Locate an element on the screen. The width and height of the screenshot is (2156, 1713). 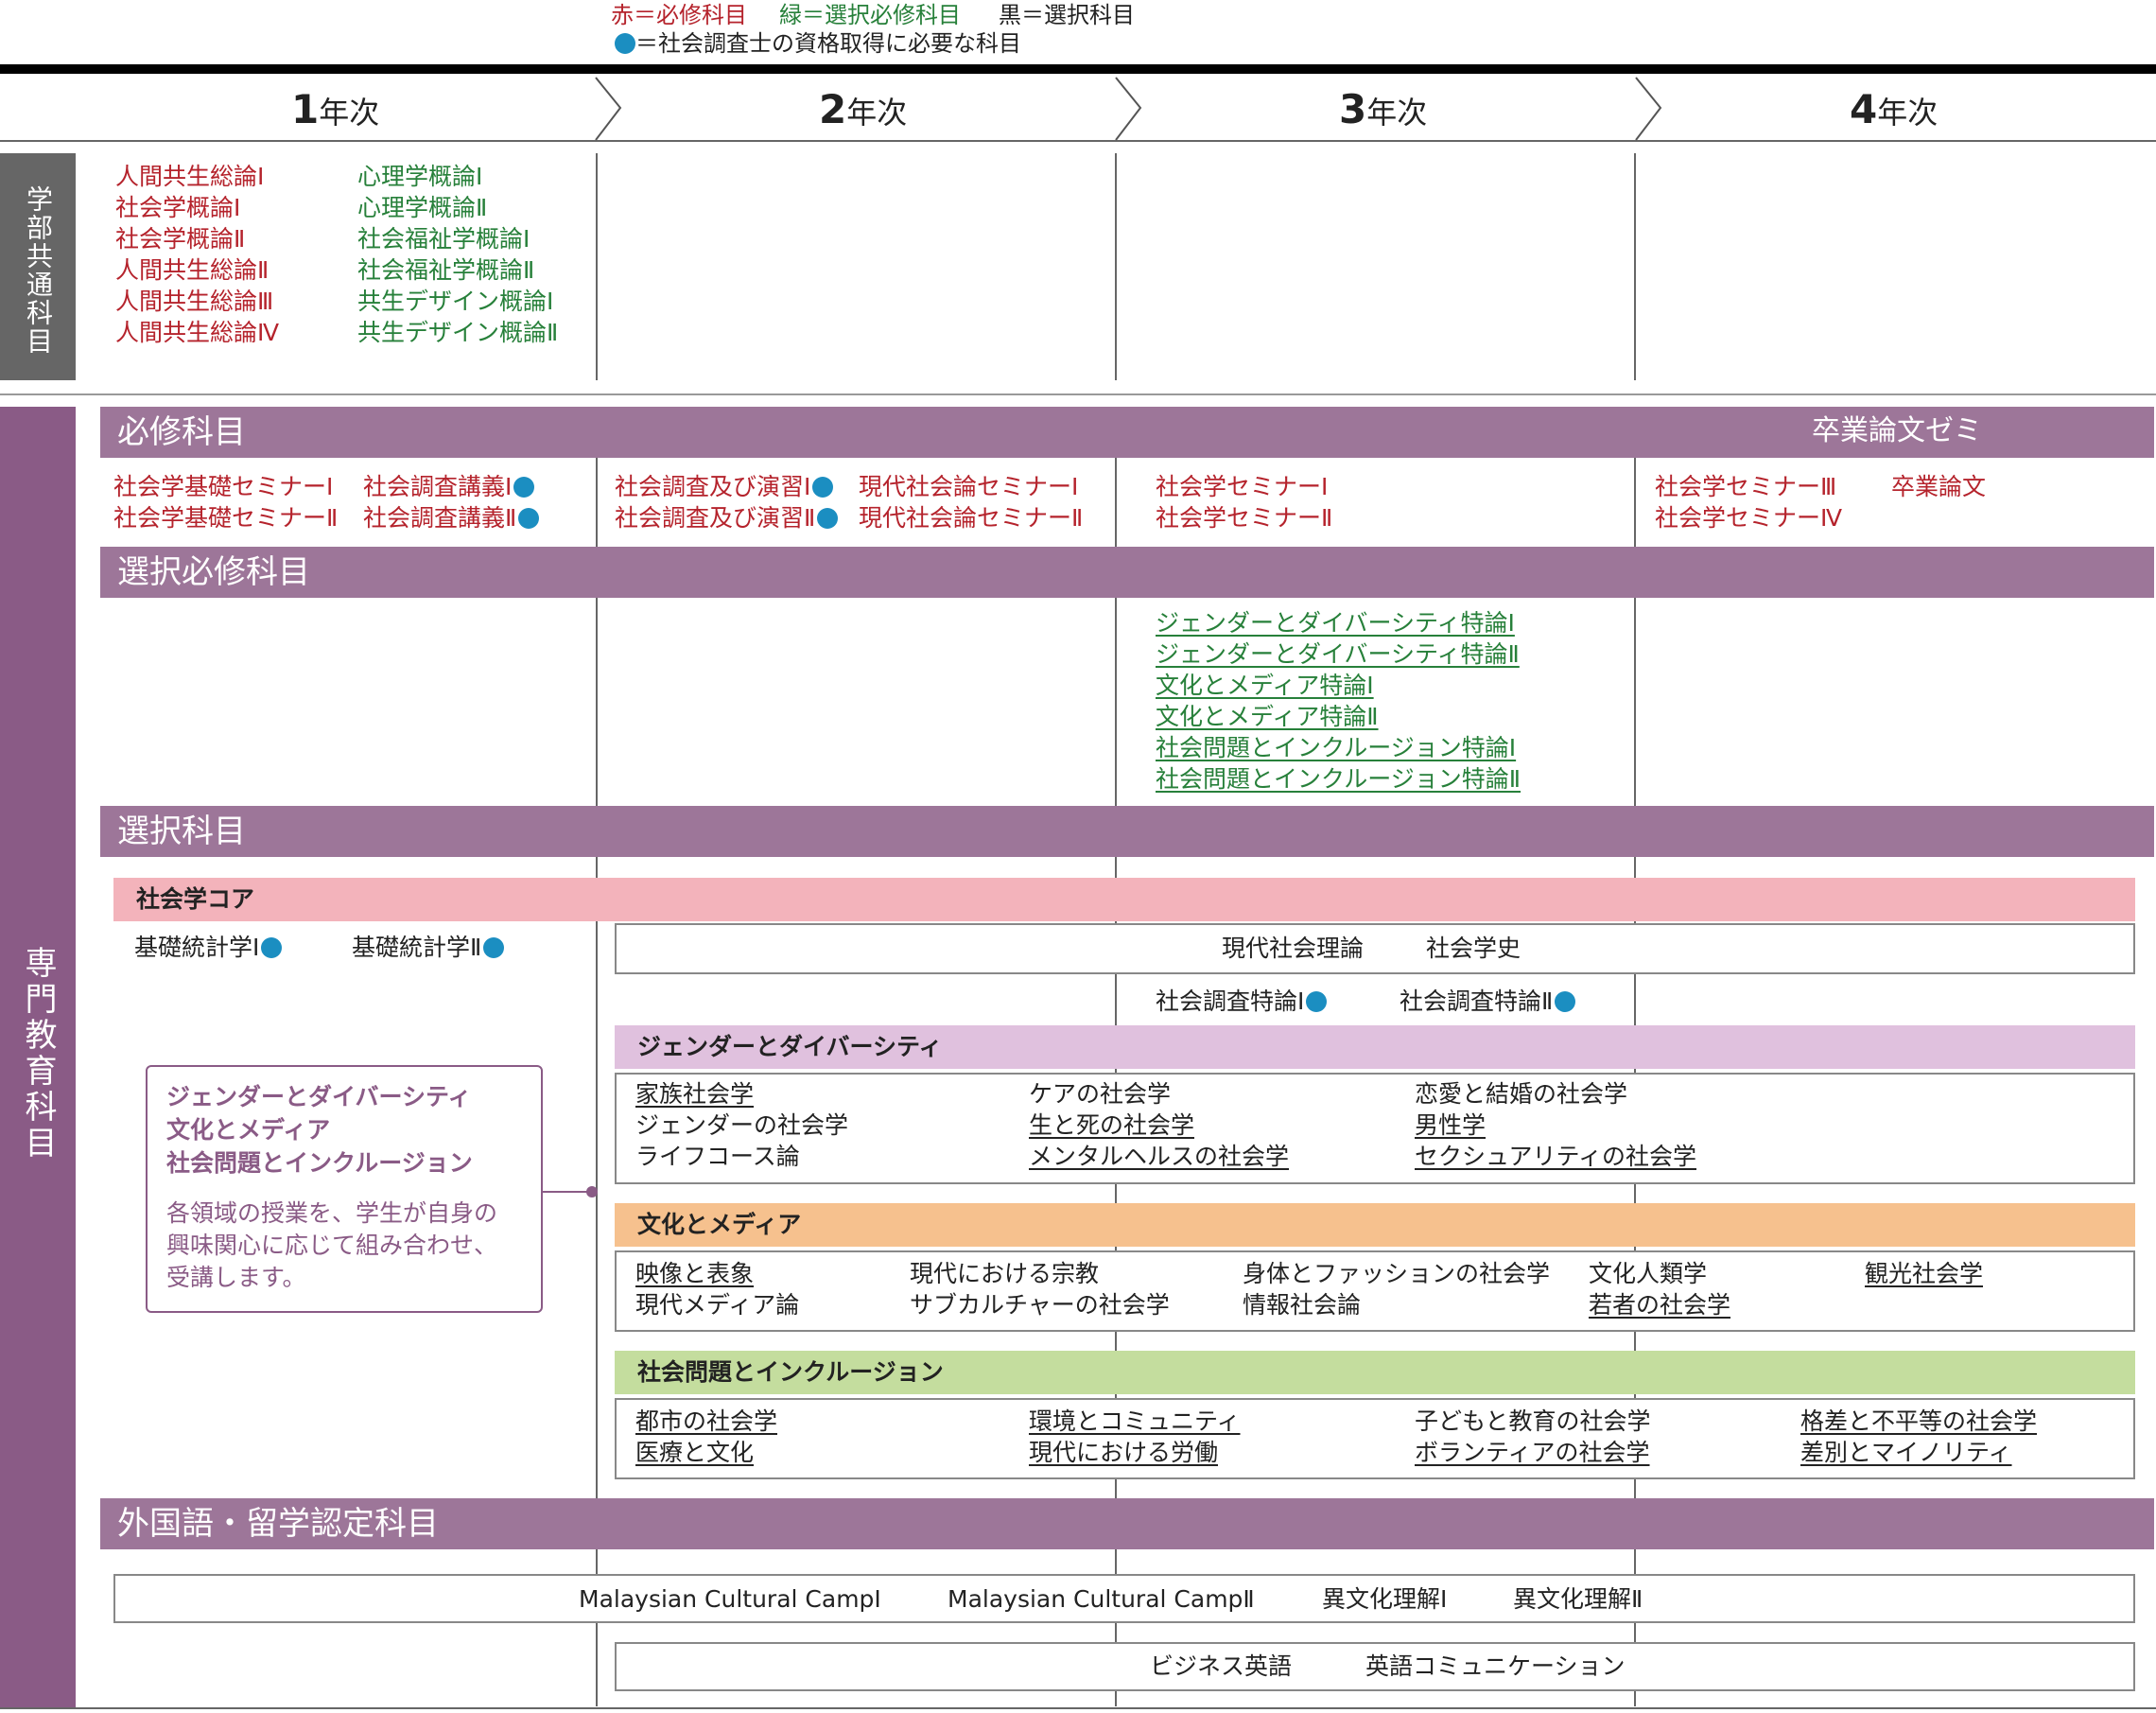
legend-survey: ＝社会調査士の資格取得に必要な科目 is located at coordinates (817, 44).